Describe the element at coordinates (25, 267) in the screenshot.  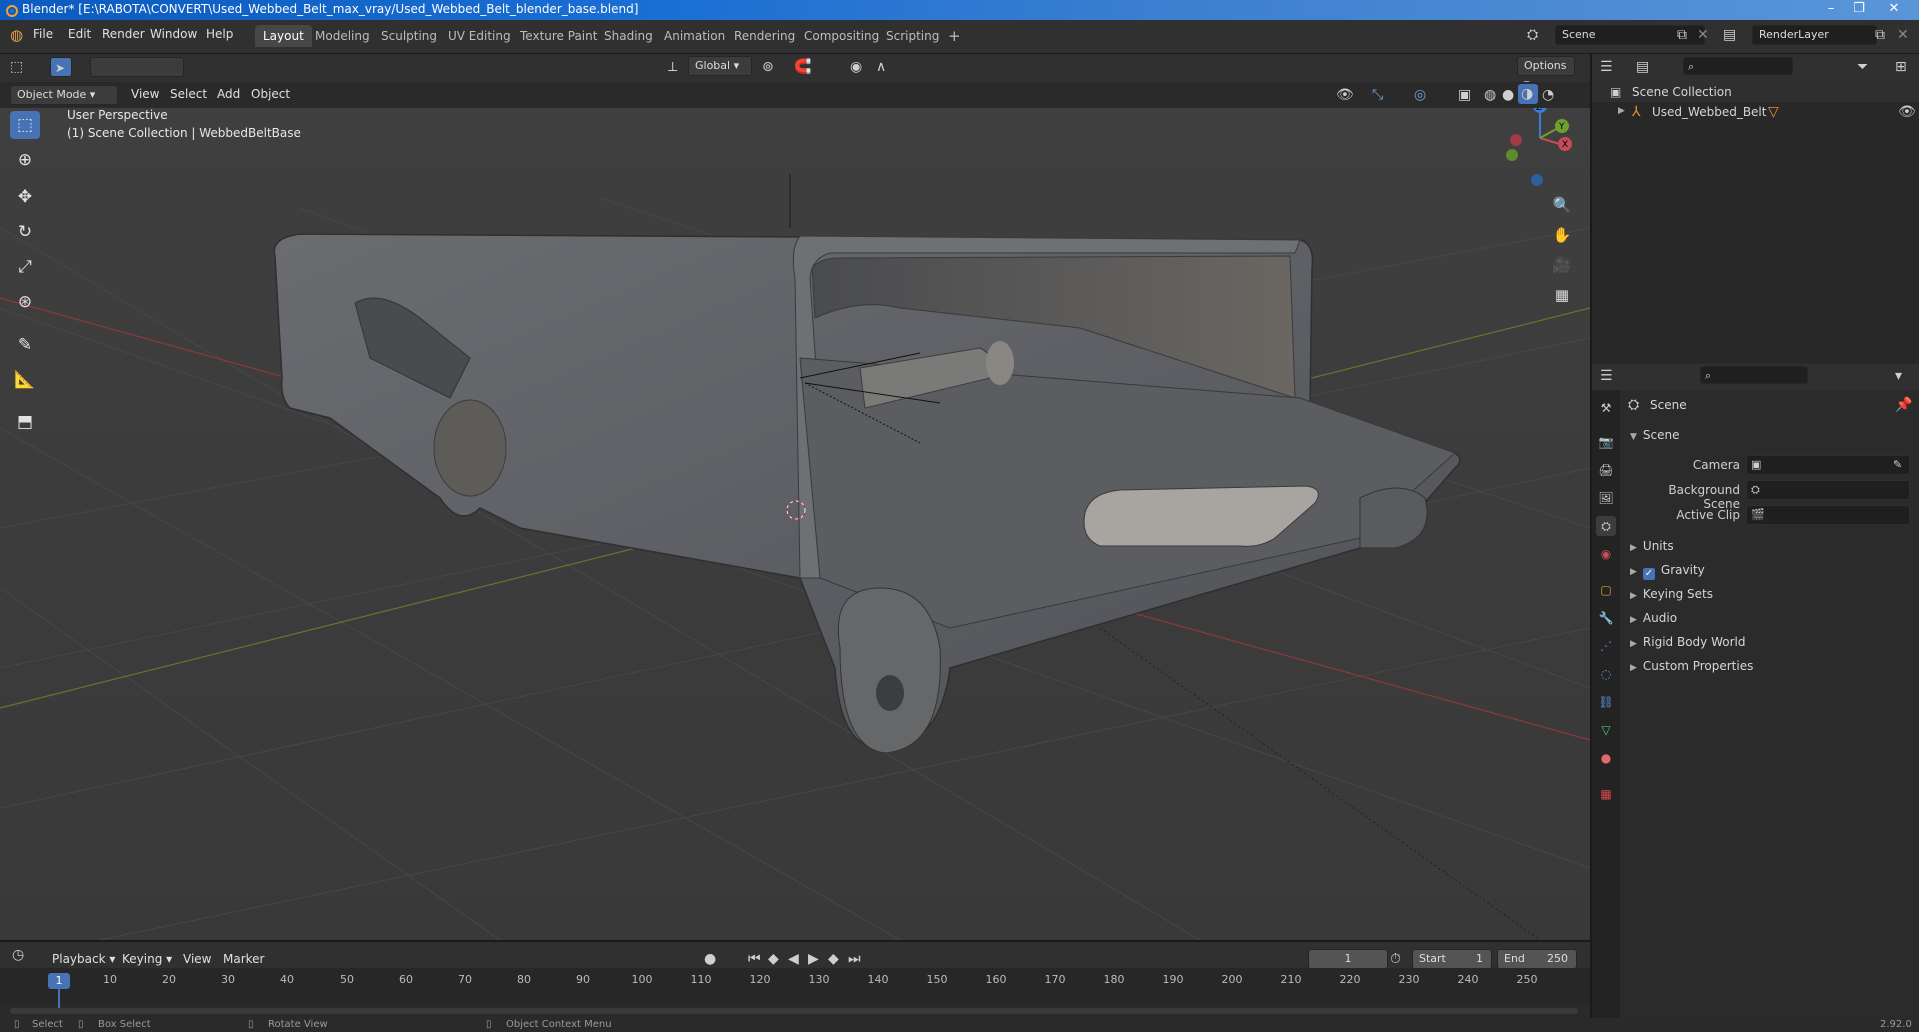
I see `scale-tool-icon: ⤢` at that location.